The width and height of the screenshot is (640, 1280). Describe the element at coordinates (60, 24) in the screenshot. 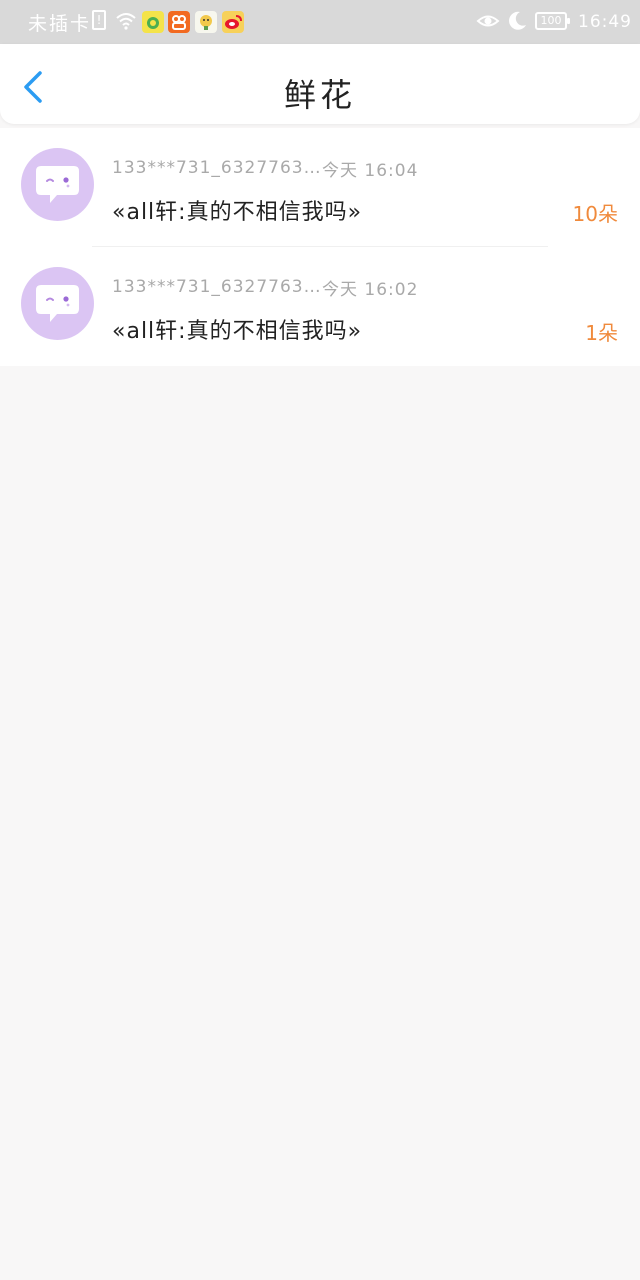

I see `carrier-label: 未插卡` at that location.